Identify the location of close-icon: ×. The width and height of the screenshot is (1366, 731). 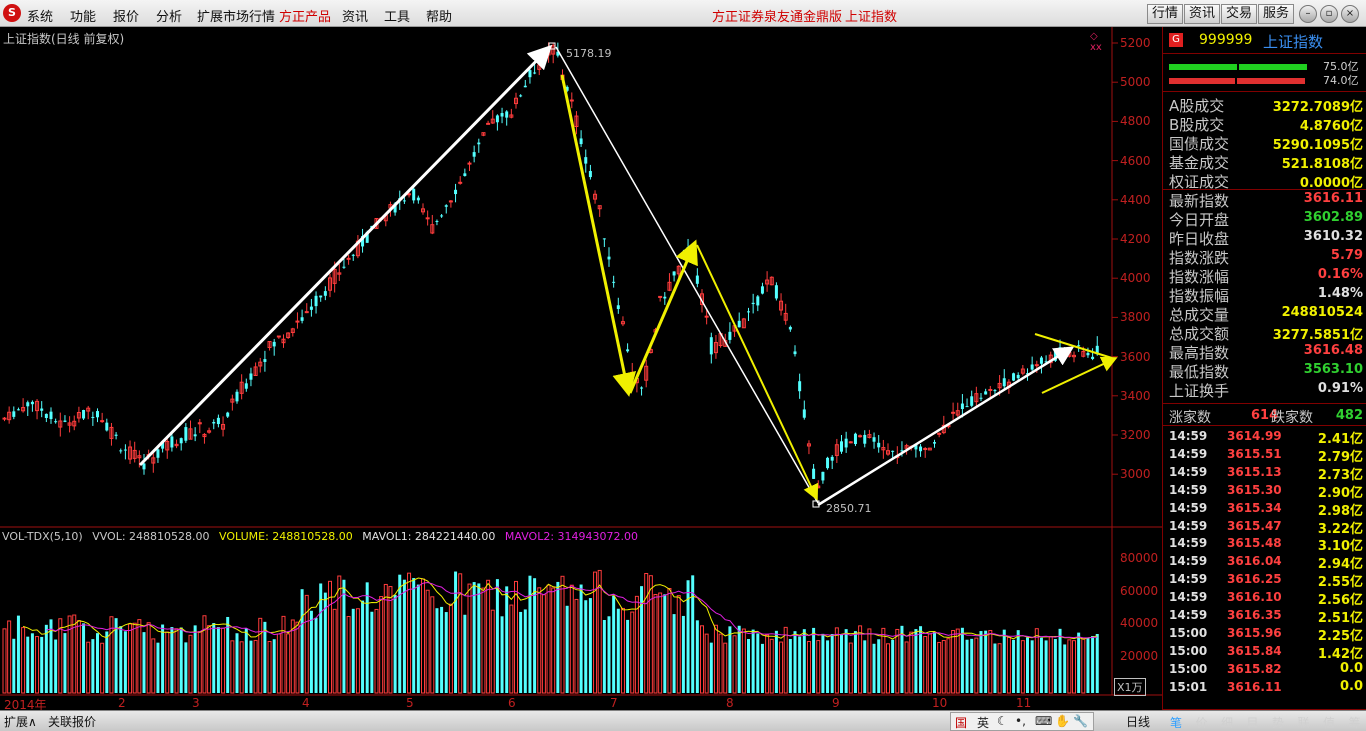
(1350, 14).